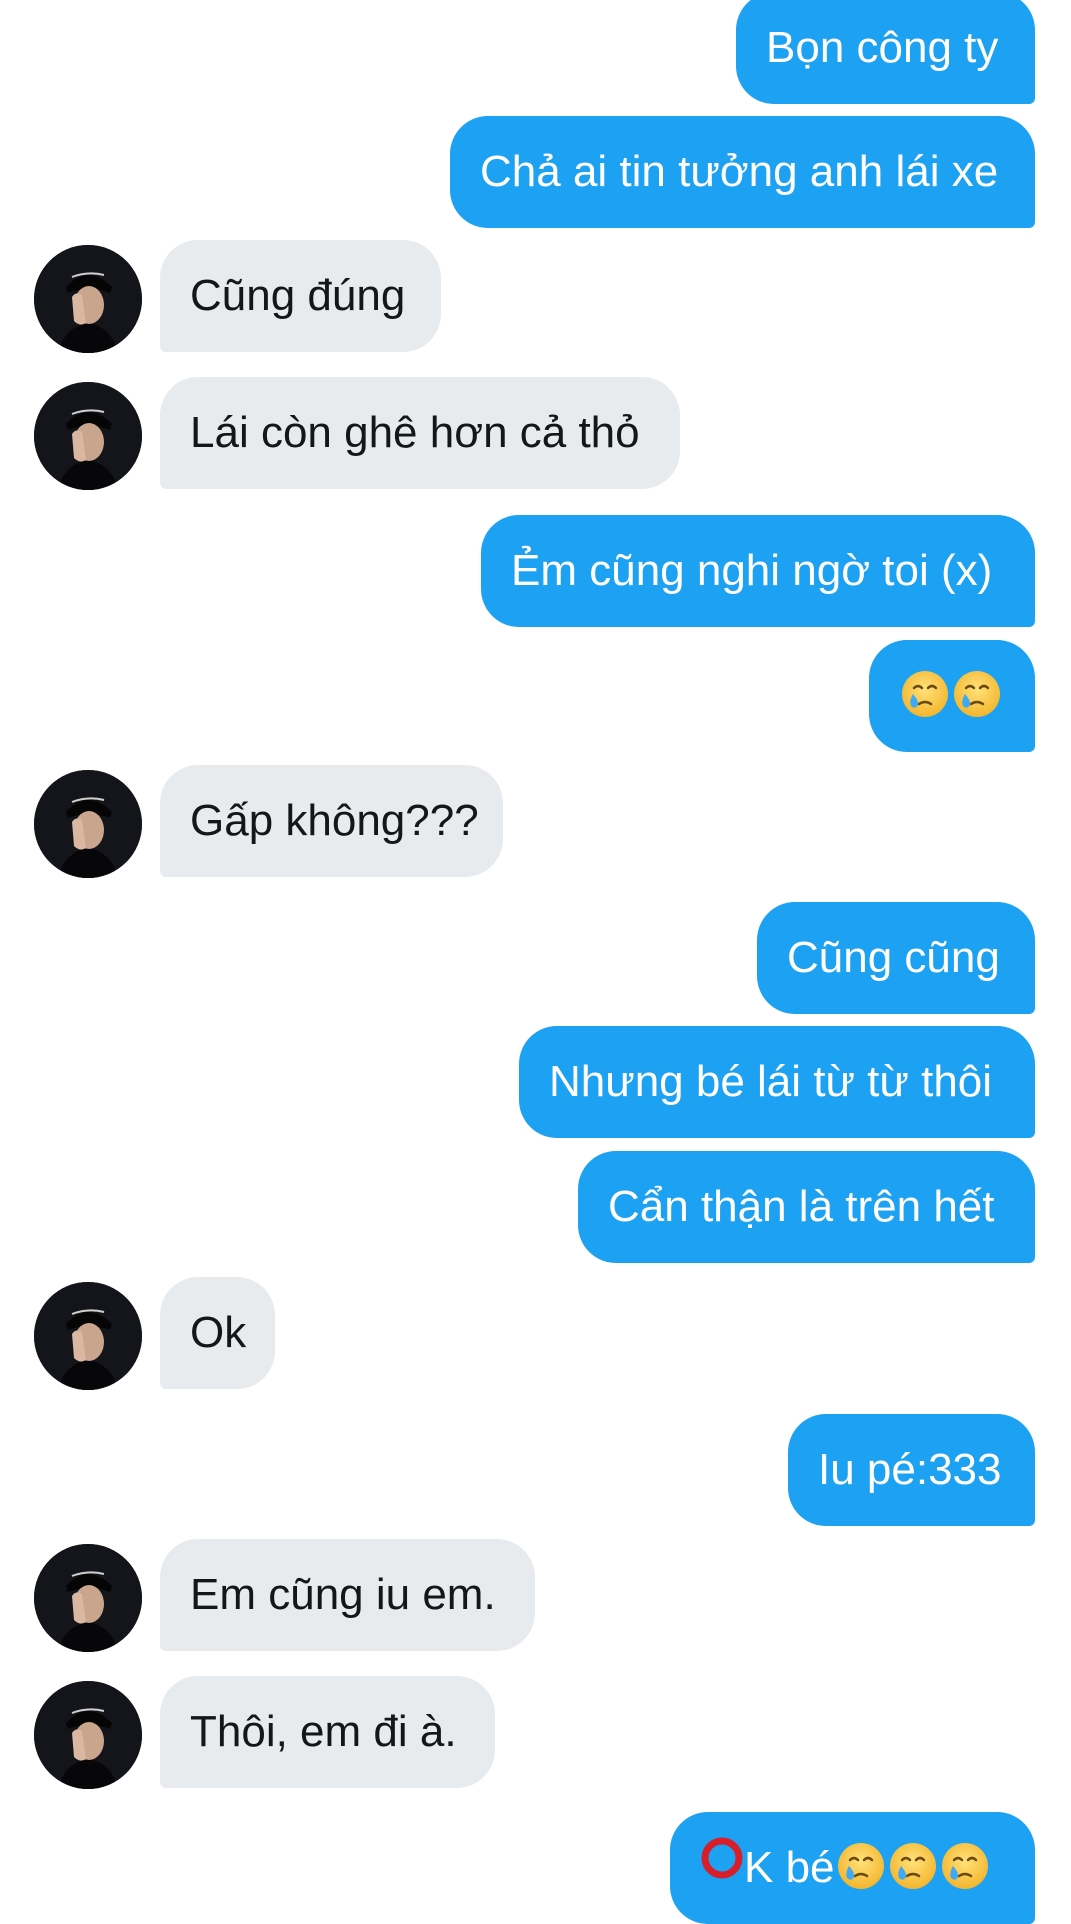 This screenshot has height=1924, width=1071. I want to click on message-bubble: Em cũng iu em., so click(347, 1595).